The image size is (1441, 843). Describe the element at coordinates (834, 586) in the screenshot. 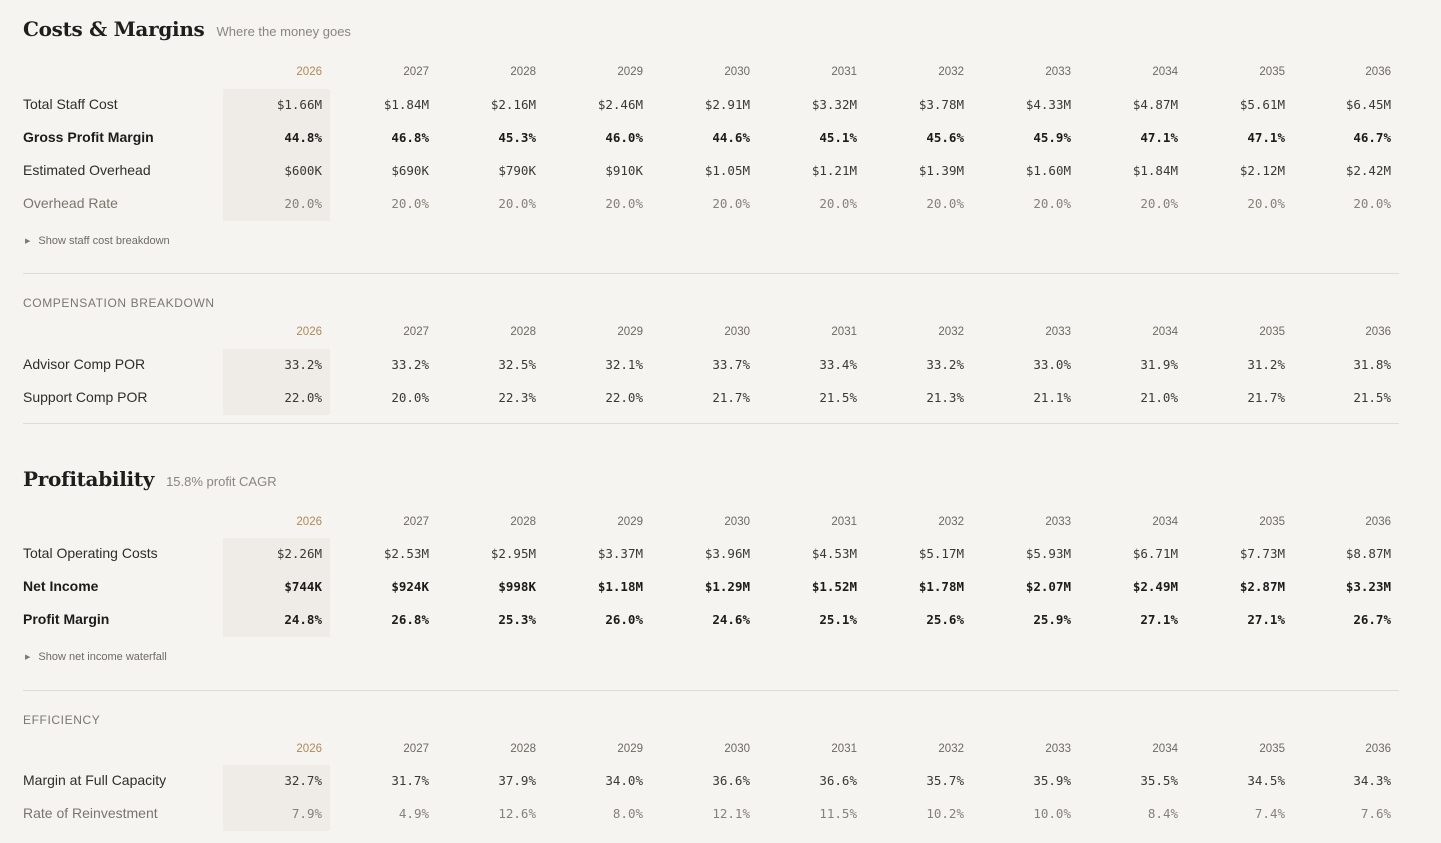

I see `table-cell: $1.52M` at that location.